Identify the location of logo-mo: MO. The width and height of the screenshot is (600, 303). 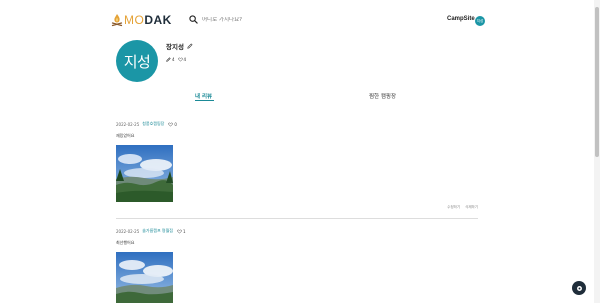
(134, 20).